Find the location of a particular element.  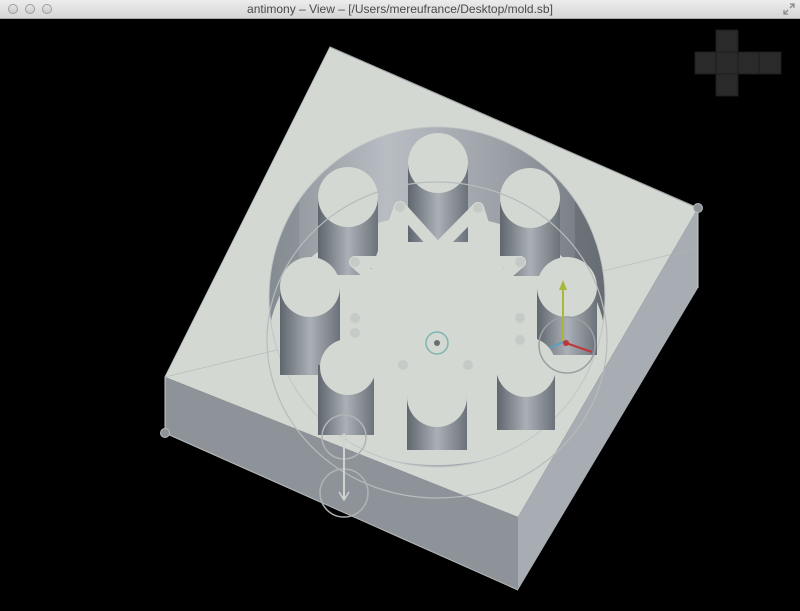

fullscreen-arrows-icon is located at coordinates (789, 9).